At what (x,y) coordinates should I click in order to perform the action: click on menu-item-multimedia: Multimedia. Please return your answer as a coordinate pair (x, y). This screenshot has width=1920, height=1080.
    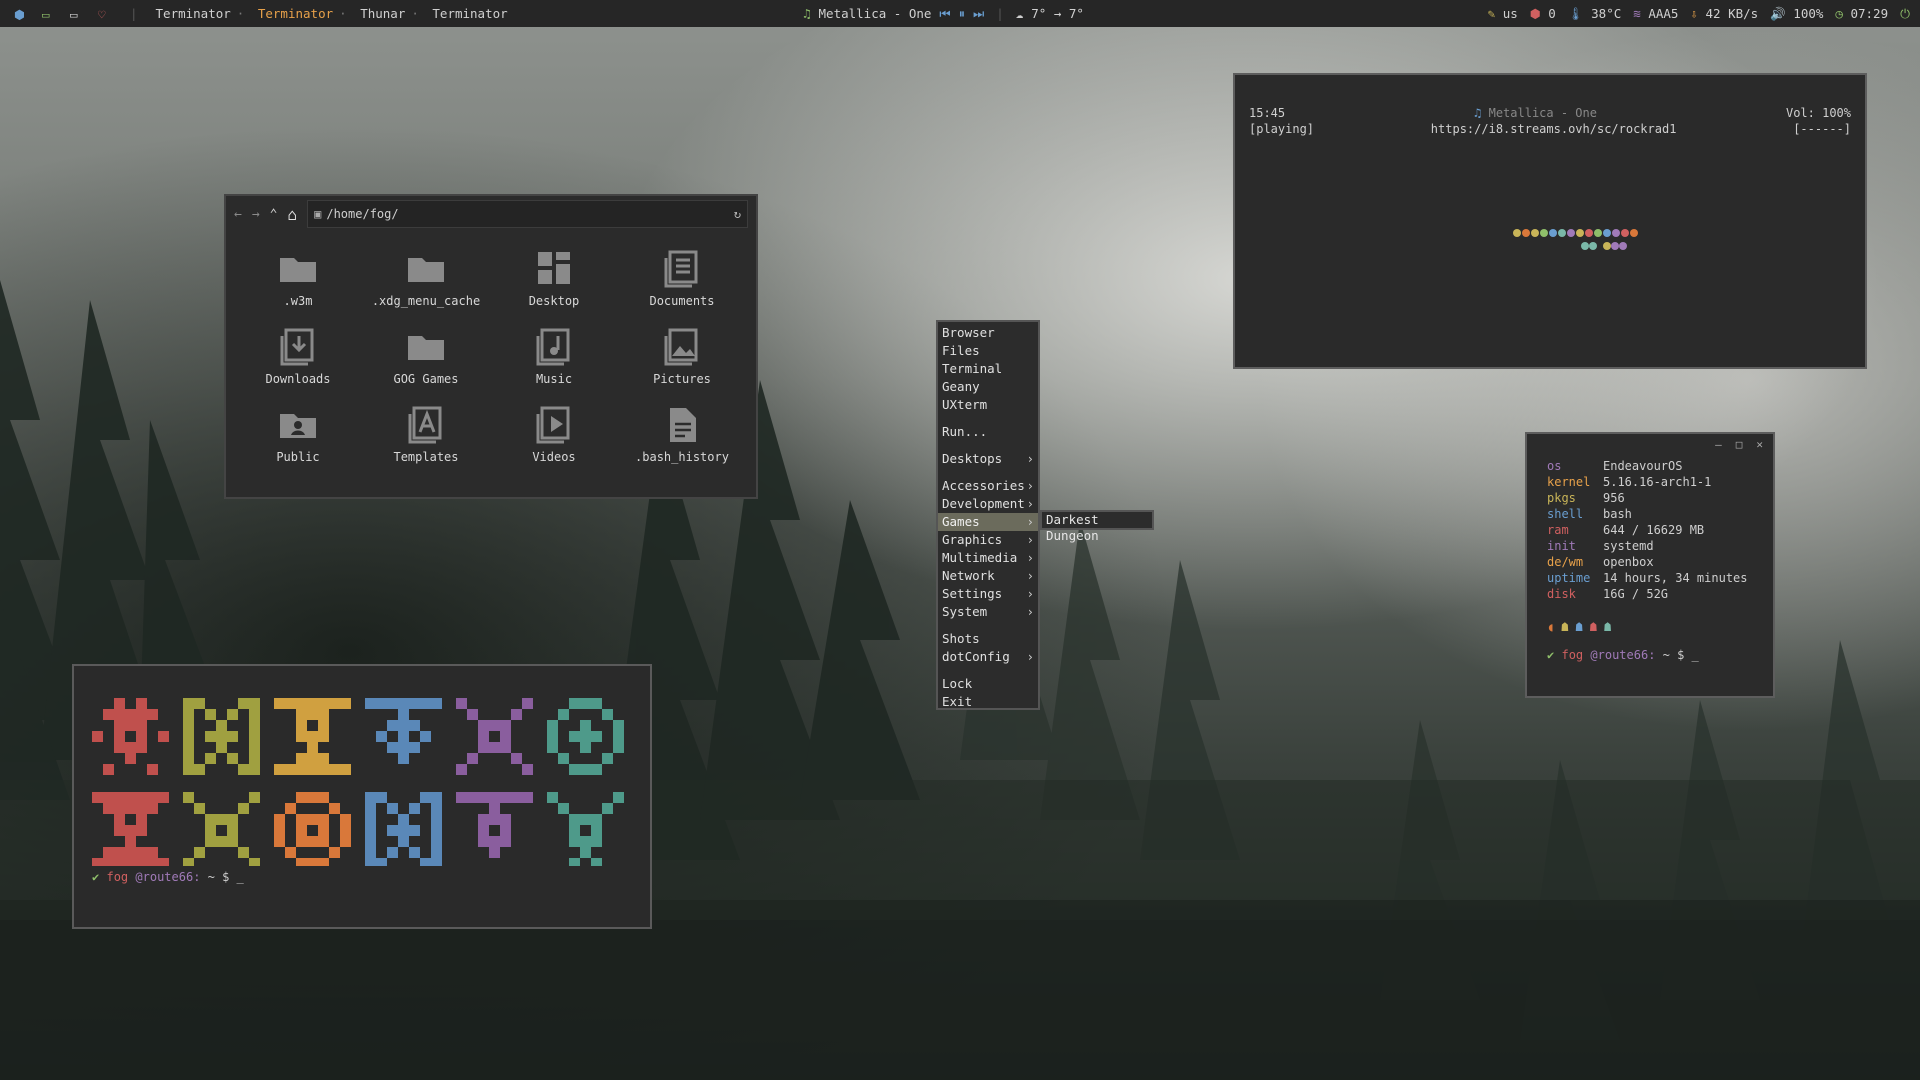
    Looking at the image, I should click on (988, 558).